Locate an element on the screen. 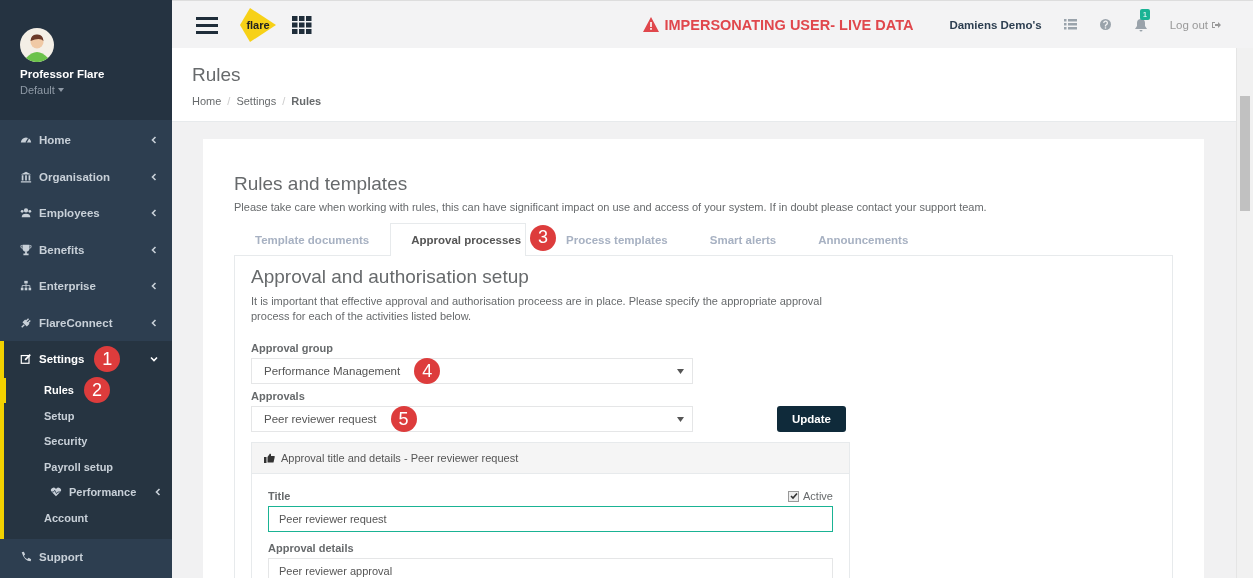  breadcrumb-link: Home is located at coordinates (207, 101).